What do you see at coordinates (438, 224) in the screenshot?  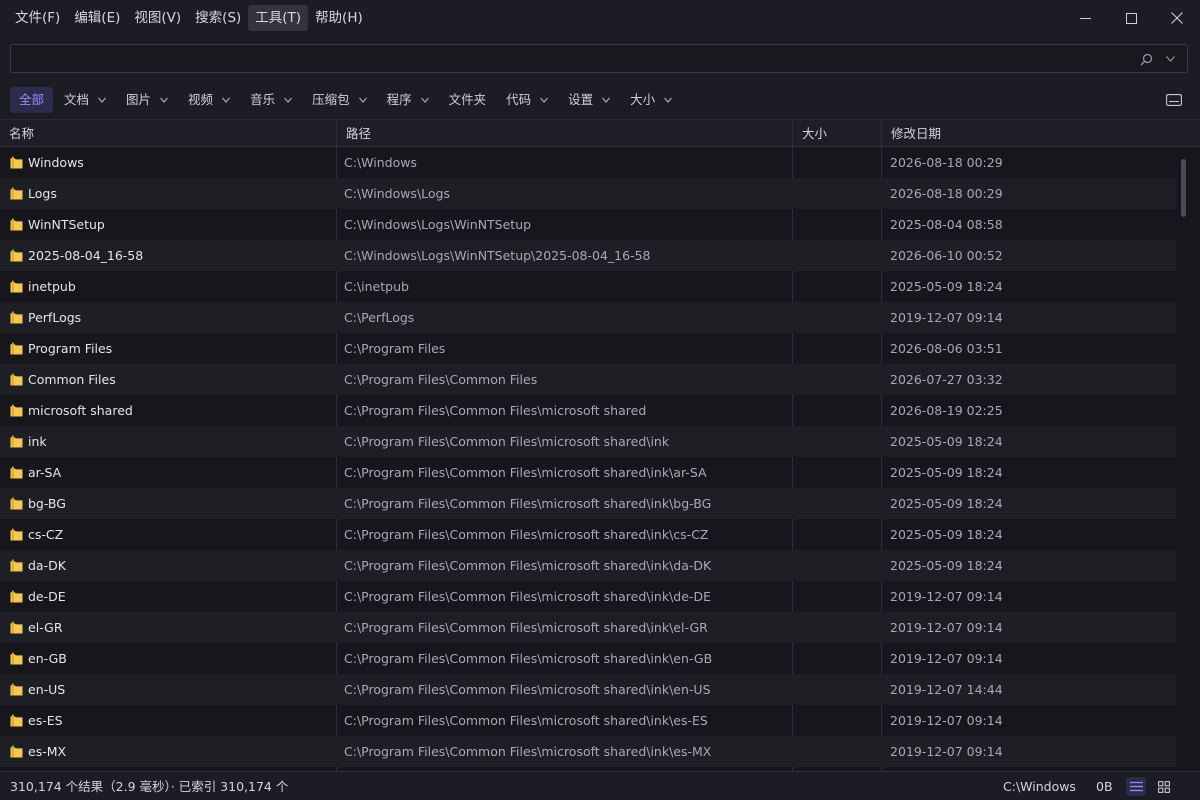 I see `path-cell: C:\Windows\Logs\WinNTSetup` at bounding box center [438, 224].